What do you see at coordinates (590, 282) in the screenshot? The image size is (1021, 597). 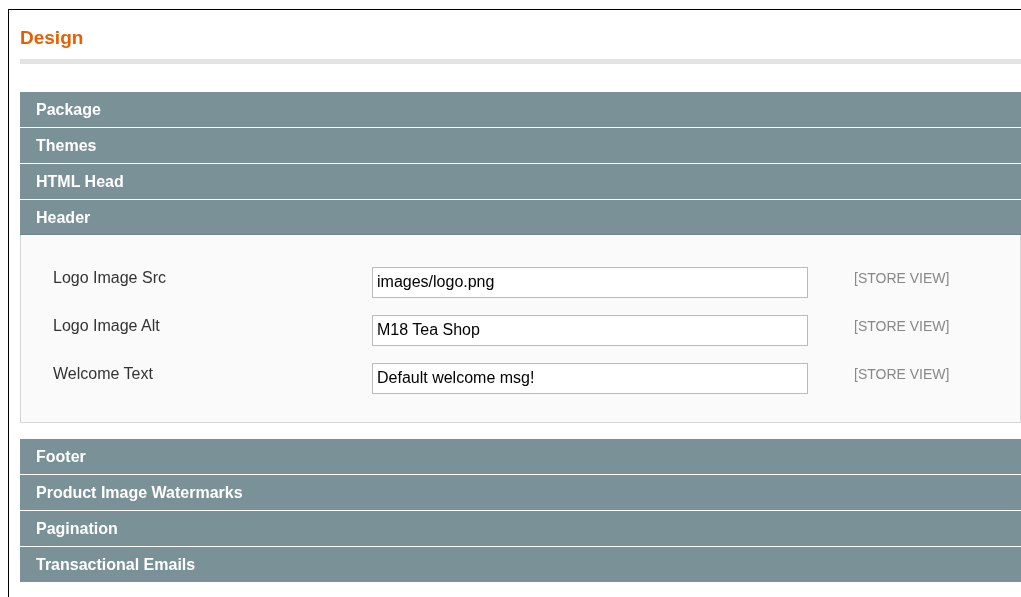 I see `text-field: images/logo.png` at bounding box center [590, 282].